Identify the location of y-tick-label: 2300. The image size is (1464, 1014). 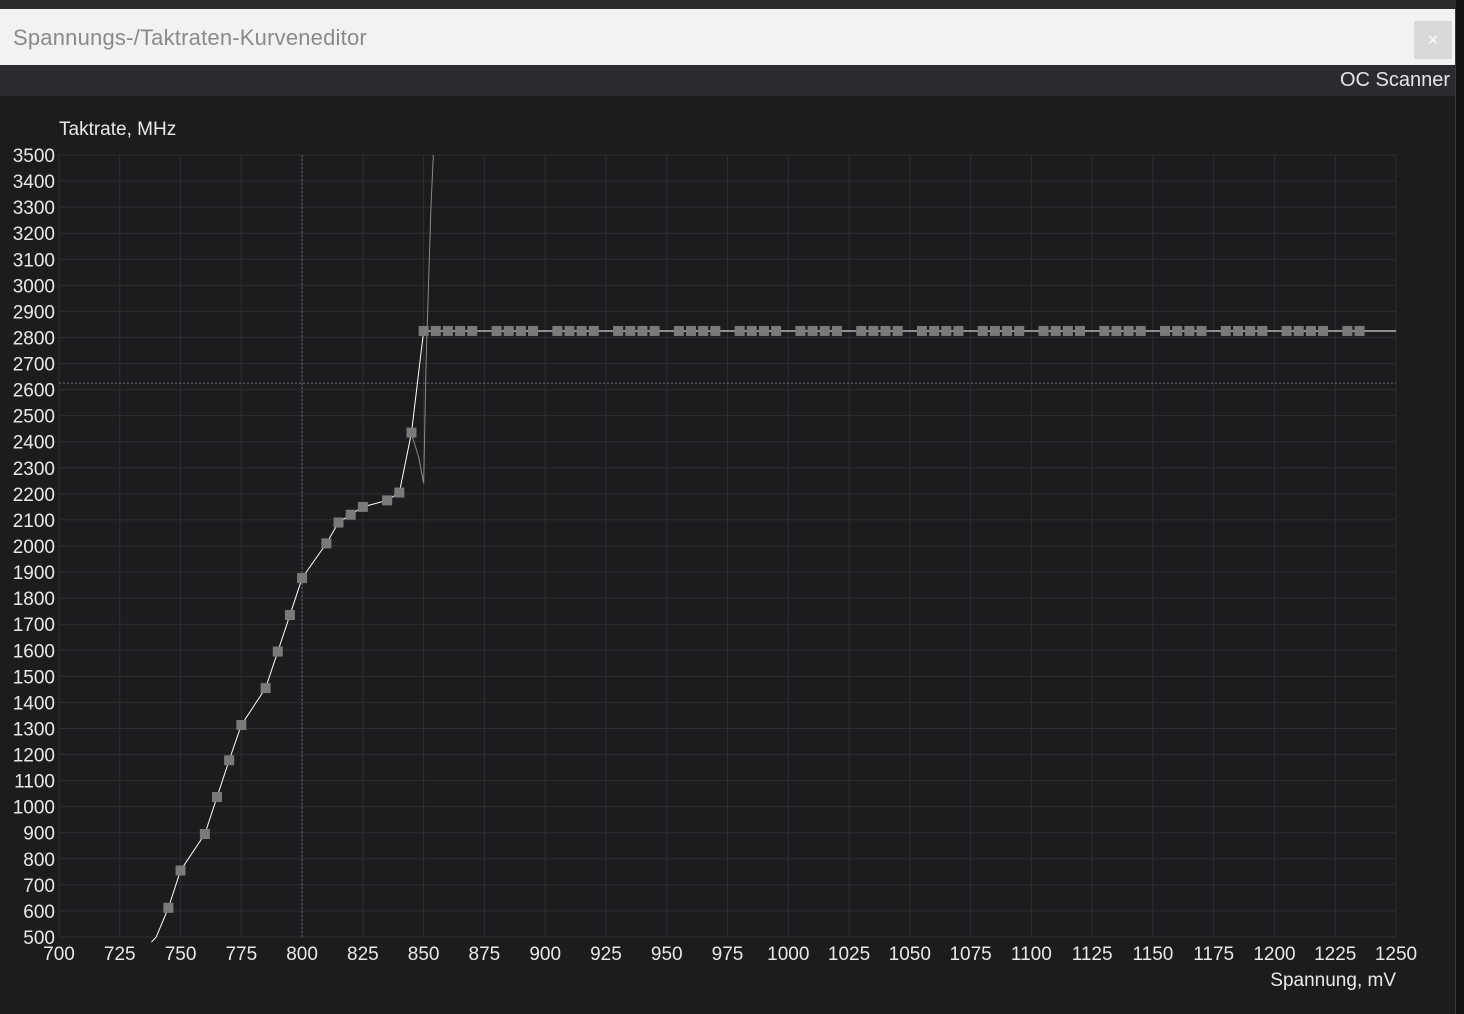
(34, 469).